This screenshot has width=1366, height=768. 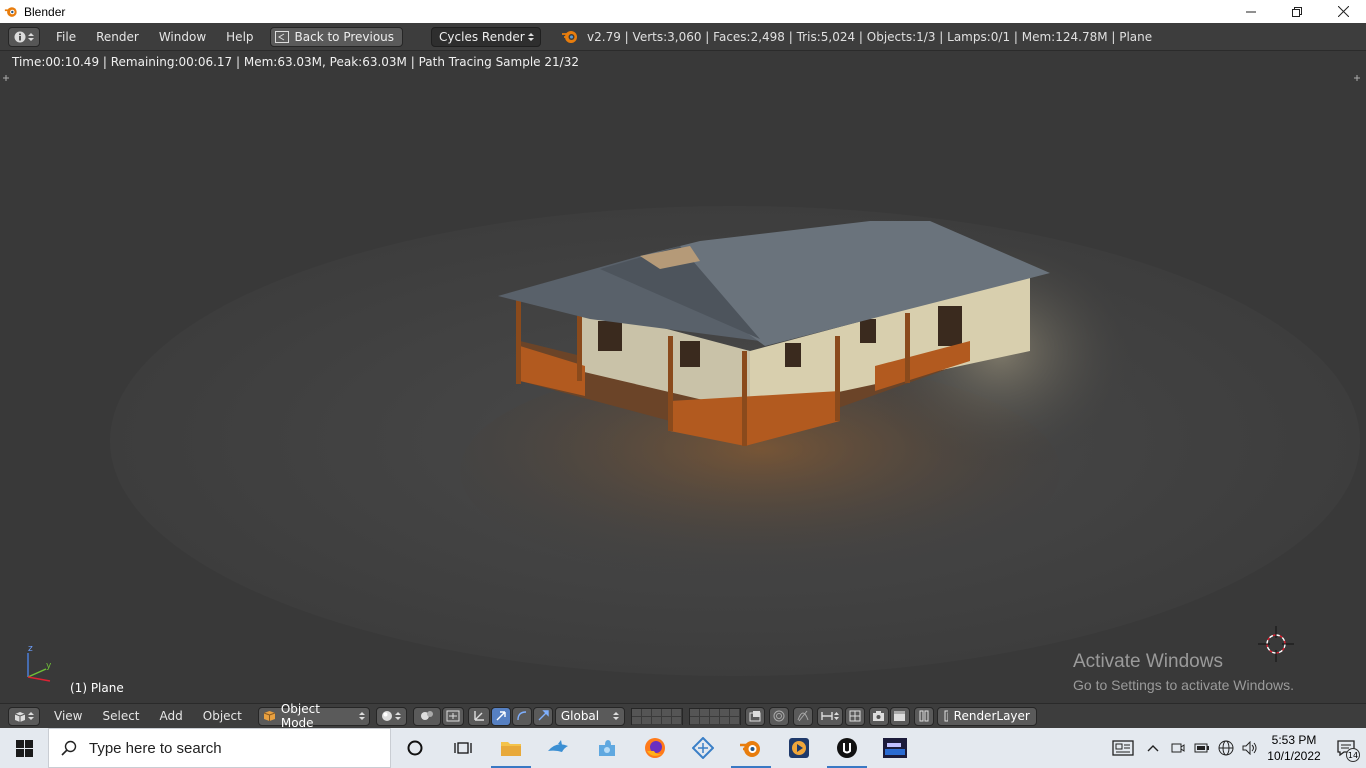 What do you see at coordinates (30, 649) in the screenshot?
I see `svg-text: z` at bounding box center [30, 649].